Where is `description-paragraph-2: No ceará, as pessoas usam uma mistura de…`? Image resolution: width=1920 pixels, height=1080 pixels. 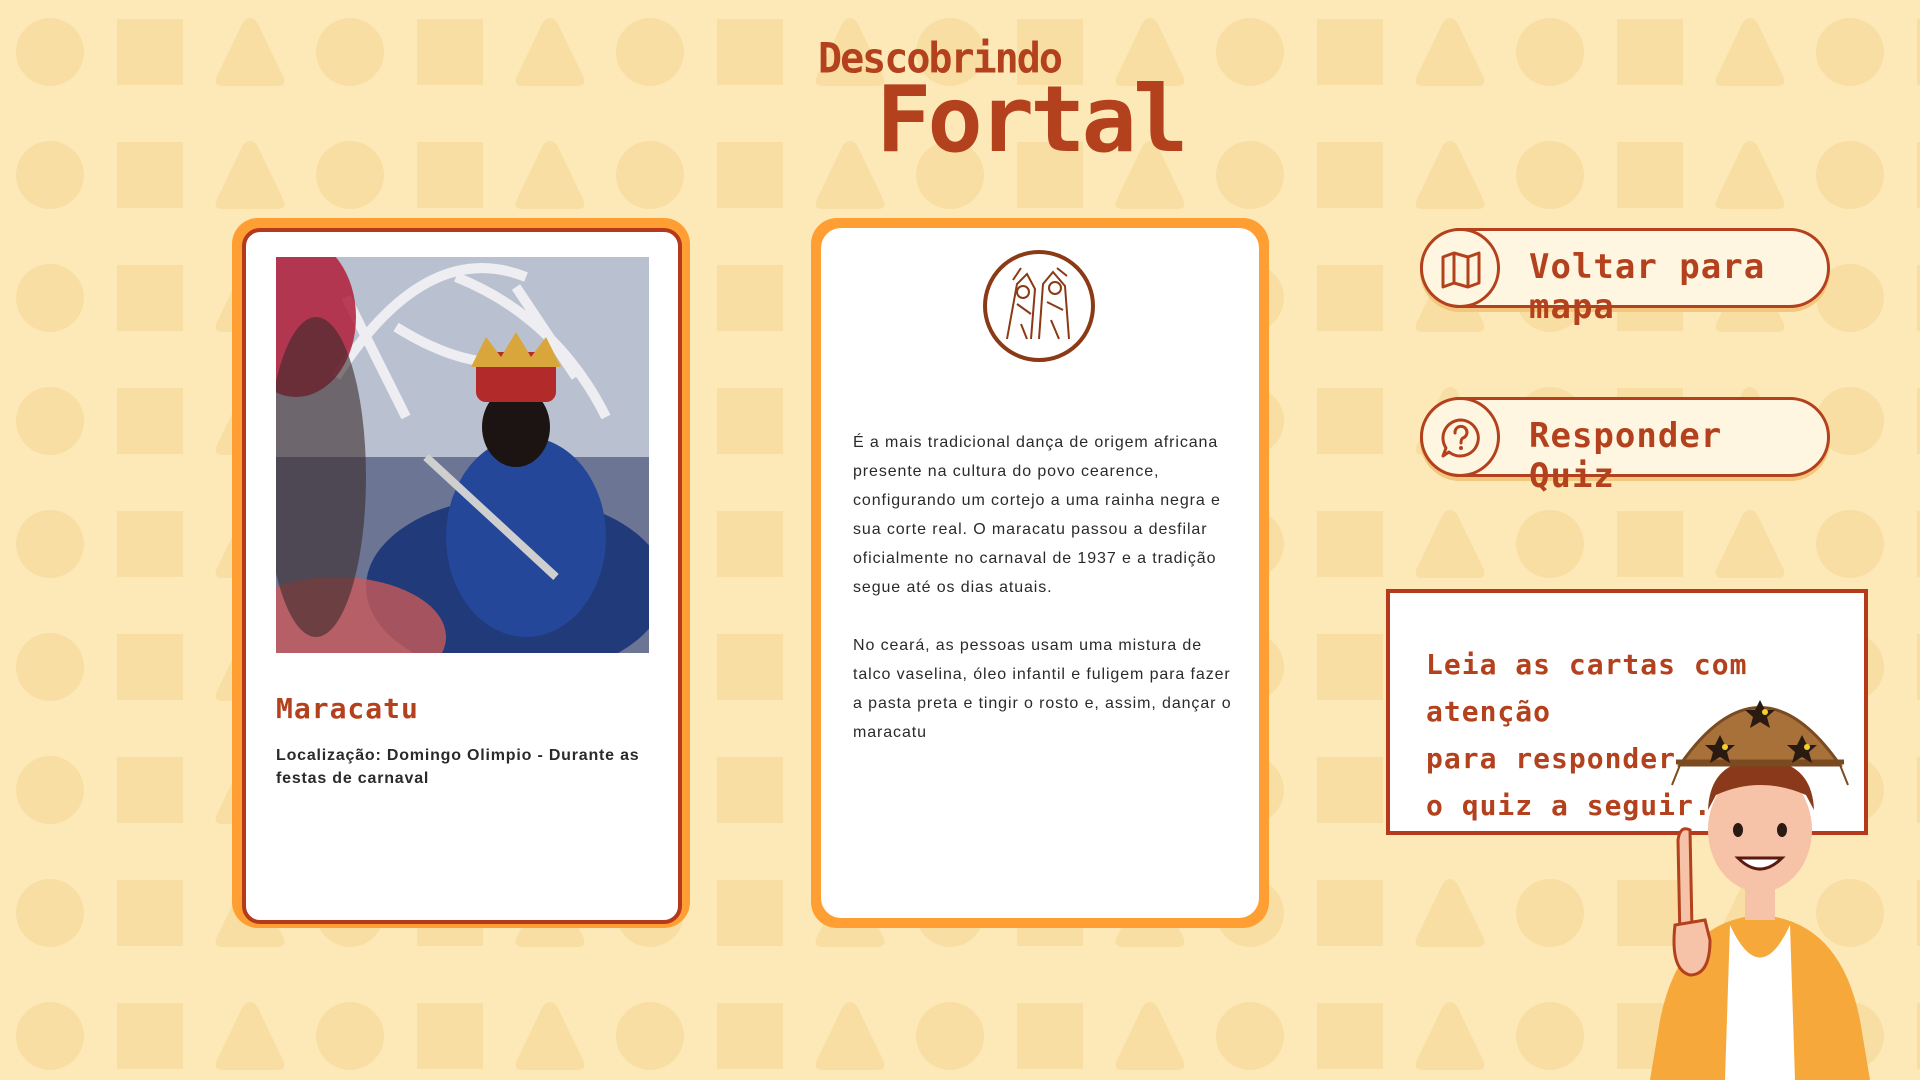
description-paragraph-2: No ceará, as pessoas usam uma mistura de… is located at coordinates (1042, 689).